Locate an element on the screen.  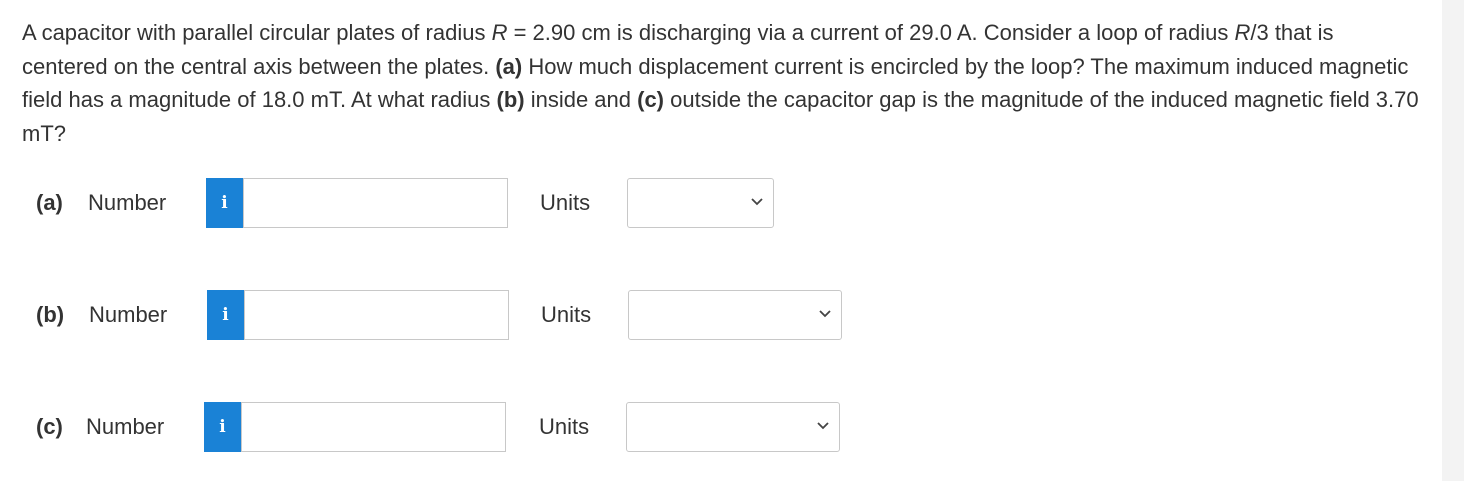
units-select-b is located at coordinates (735, 315).